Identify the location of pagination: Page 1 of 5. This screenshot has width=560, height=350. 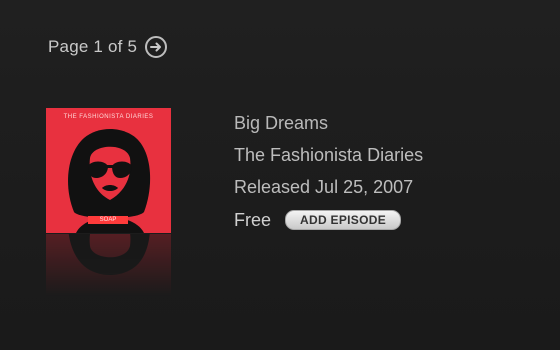
(108, 47).